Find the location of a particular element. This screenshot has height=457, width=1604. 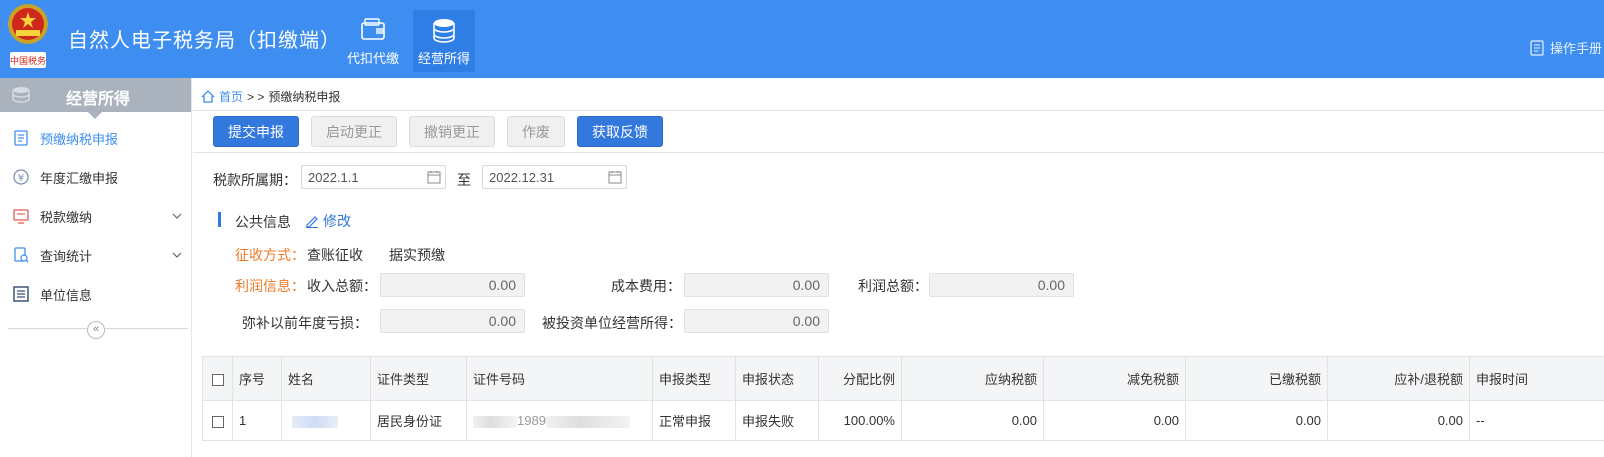

wallet-icon is located at coordinates (373, 29).